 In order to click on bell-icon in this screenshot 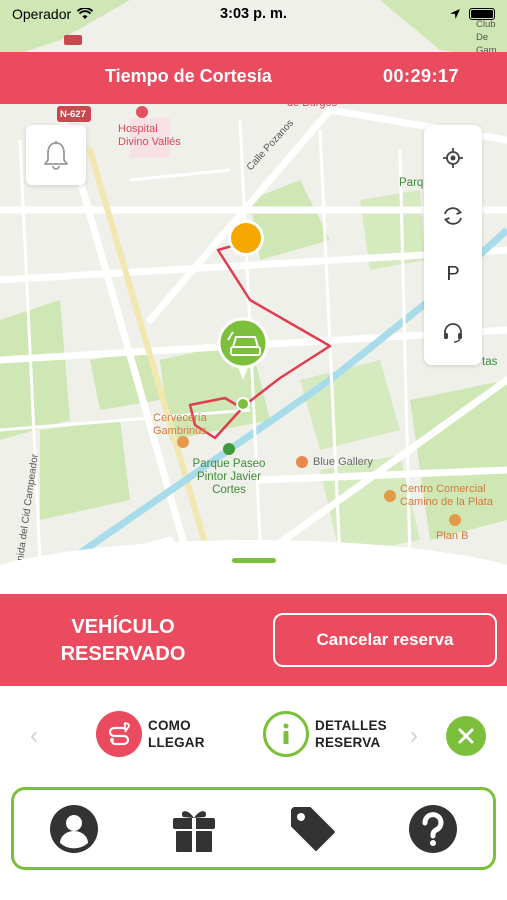, I will do `click(56, 155)`.